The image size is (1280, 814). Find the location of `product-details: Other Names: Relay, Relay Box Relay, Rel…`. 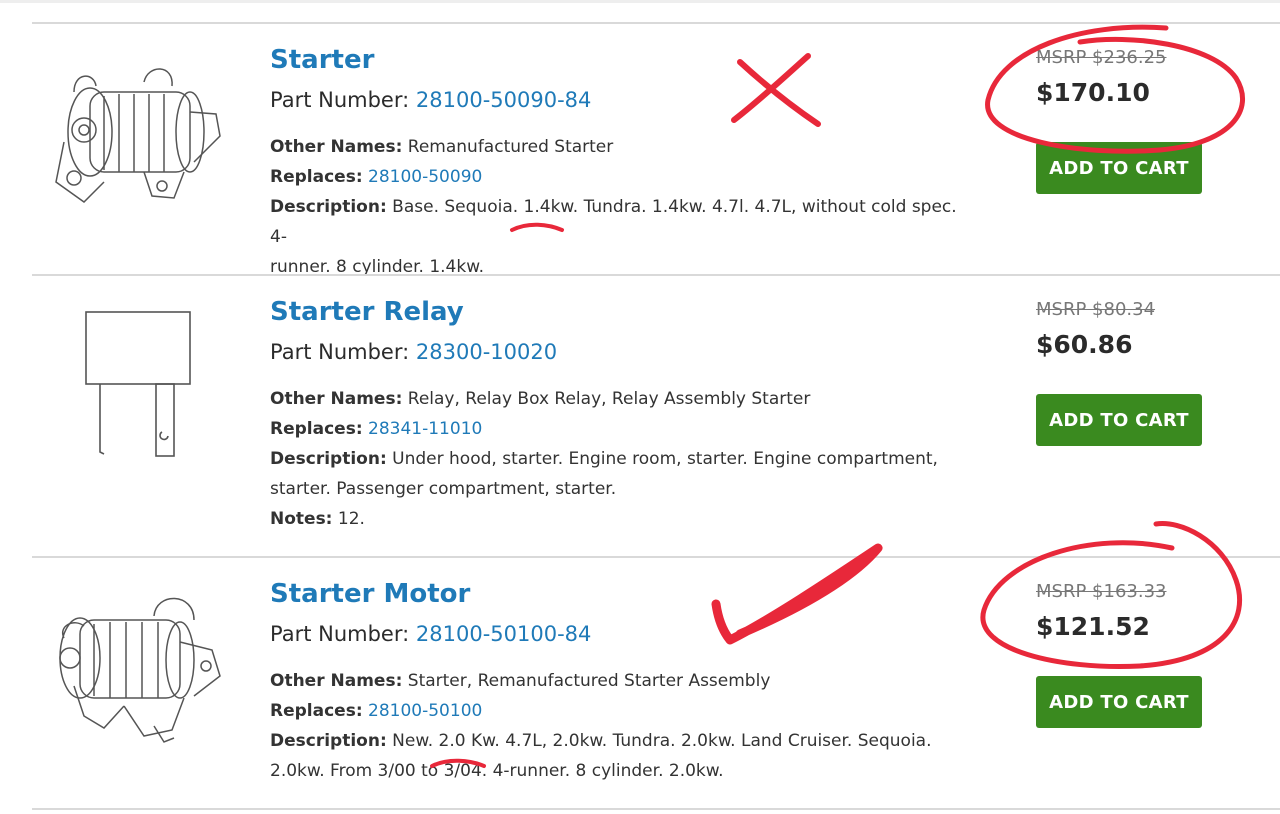

product-details: Other Names: Relay, Relay Box Relay, Rel… is located at coordinates (620, 459).